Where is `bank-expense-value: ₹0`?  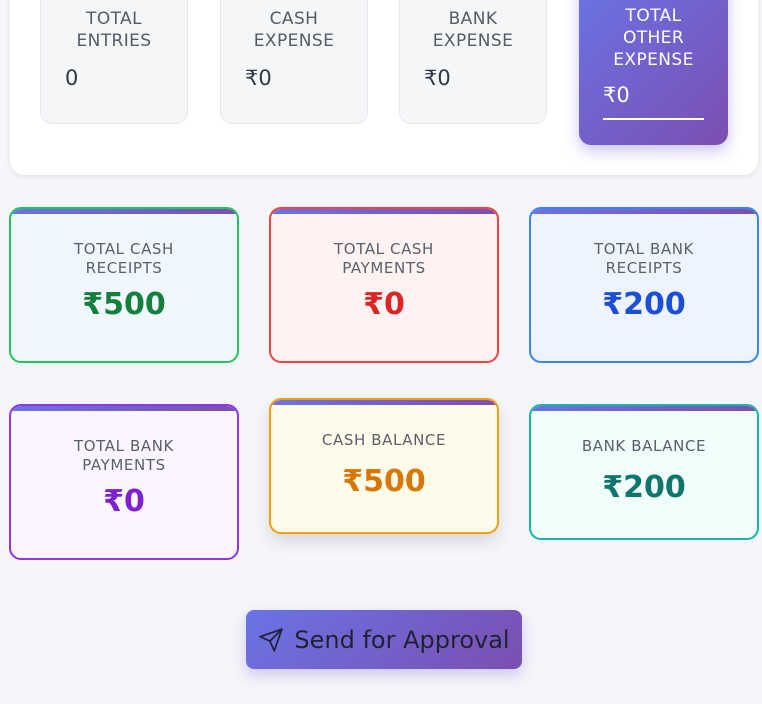
bank-expense-value: ₹0 is located at coordinates (437, 78).